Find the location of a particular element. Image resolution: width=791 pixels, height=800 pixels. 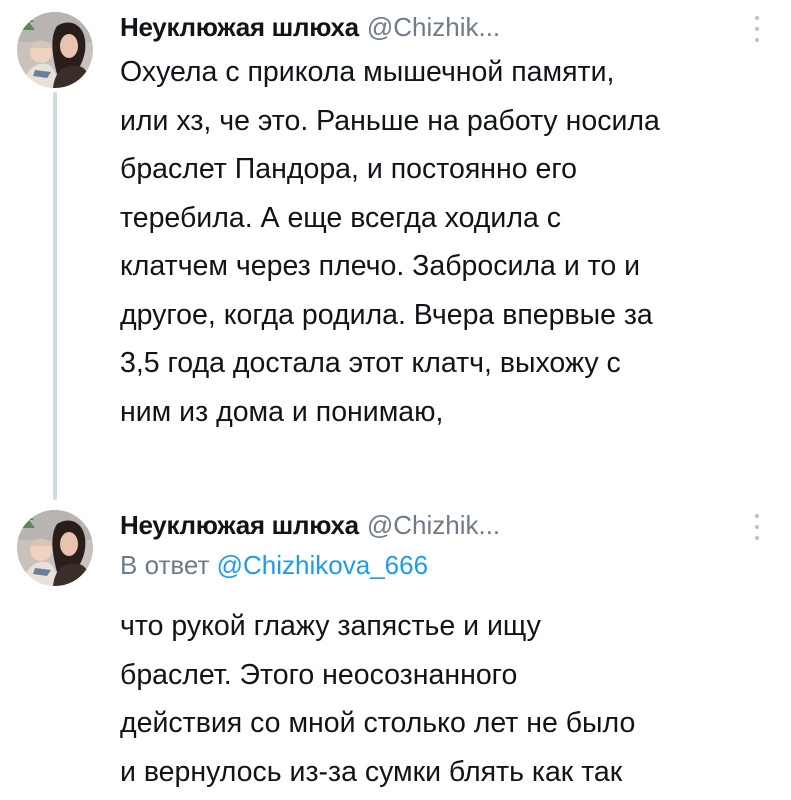

thread-line is located at coordinates (55, 296).